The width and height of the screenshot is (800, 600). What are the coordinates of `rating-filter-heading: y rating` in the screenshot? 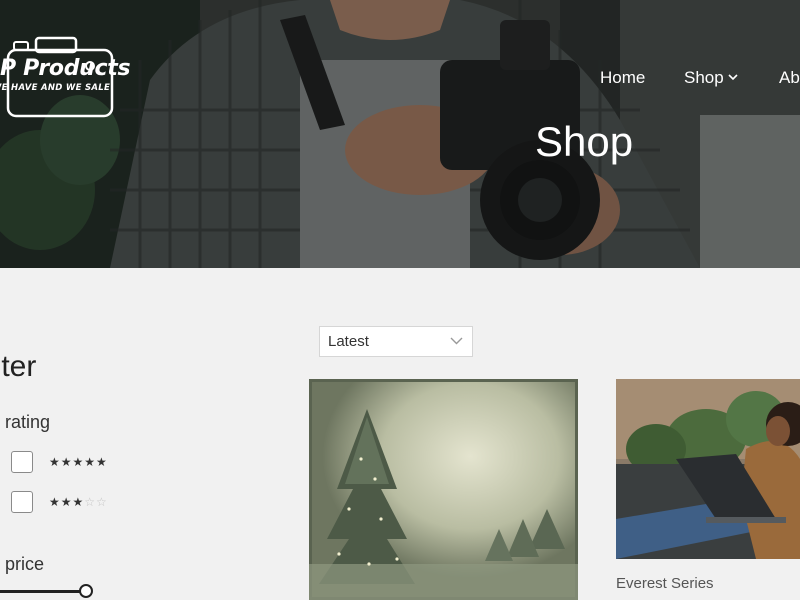 It's located at (25, 422).